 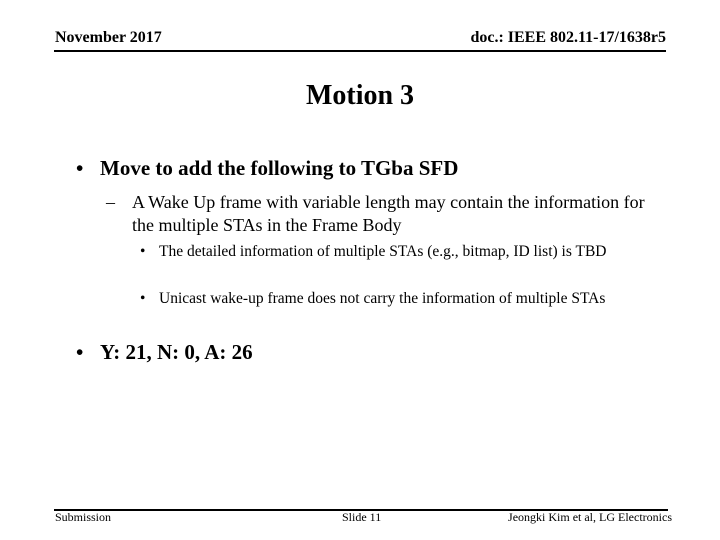 I want to click on header-doc-id: doc.: IEEE 802.11-17/1638r5, so click(x=568, y=37).